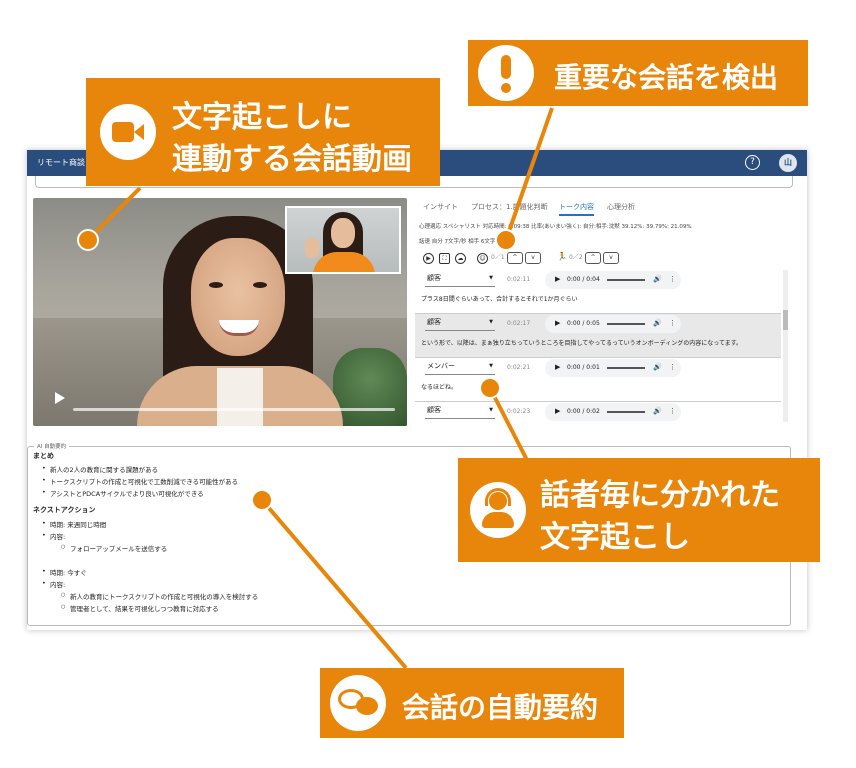 The height and width of the screenshot is (768, 856). Describe the element at coordinates (498, 510) in the screenshot. I see `headset-person-icon` at that location.